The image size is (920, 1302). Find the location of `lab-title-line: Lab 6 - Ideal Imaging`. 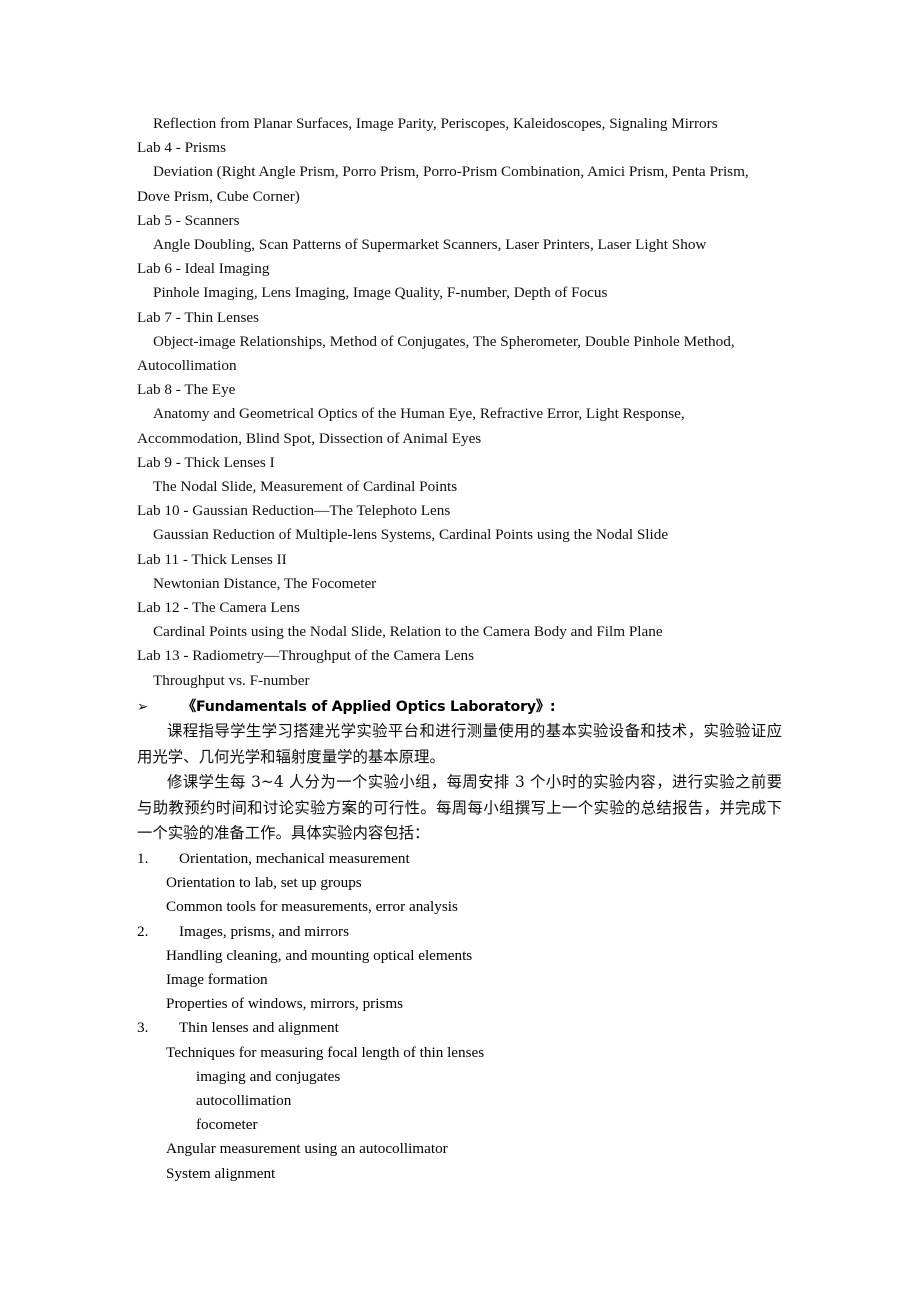

lab-title-line: Lab 6 - Ideal Imaging is located at coordinates (203, 269).